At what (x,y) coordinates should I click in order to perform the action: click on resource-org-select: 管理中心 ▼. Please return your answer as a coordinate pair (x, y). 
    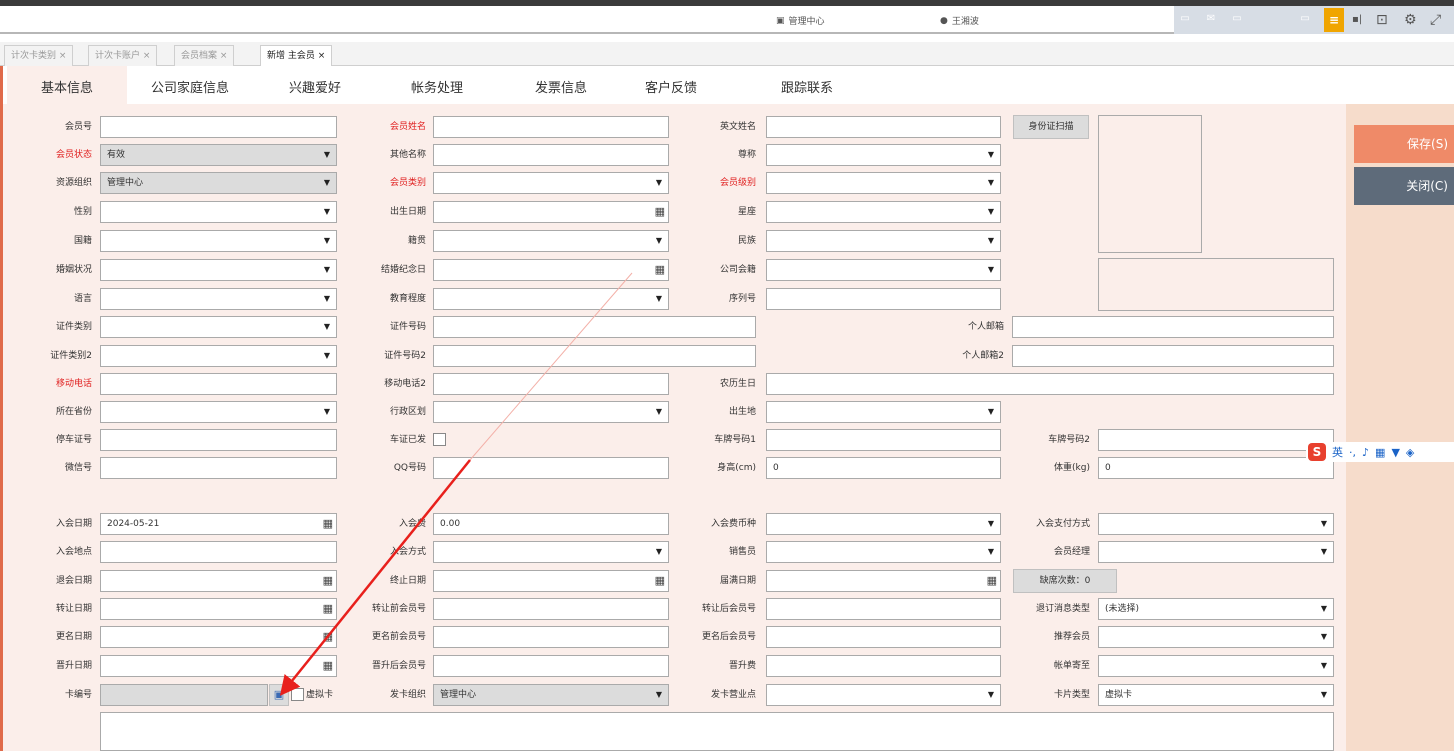
    Looking at the image, I should click on (218, 183).